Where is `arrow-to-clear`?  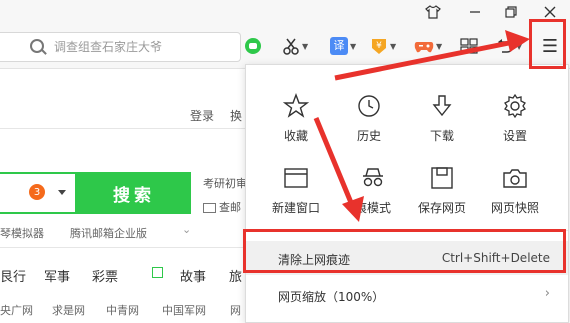 arrow-to-clear is located at coordinates (334, 161).